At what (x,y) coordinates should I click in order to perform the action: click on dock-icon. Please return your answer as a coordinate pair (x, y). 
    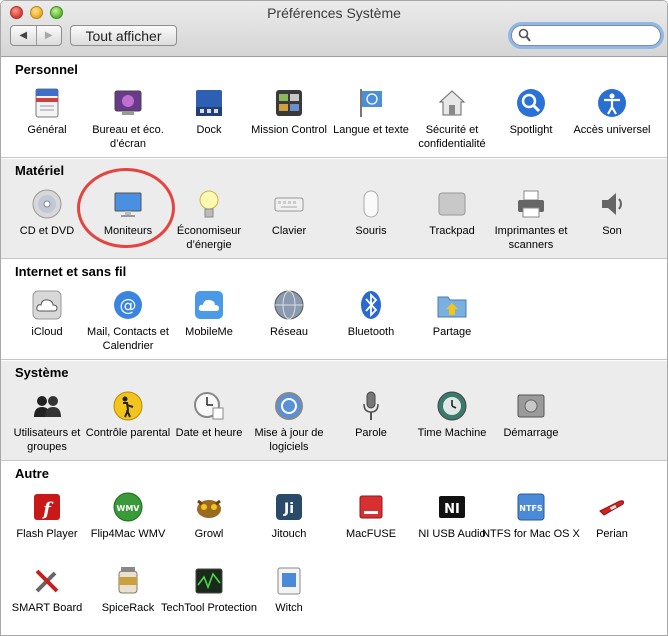
    Looking at the image, I should click on (209, 103).